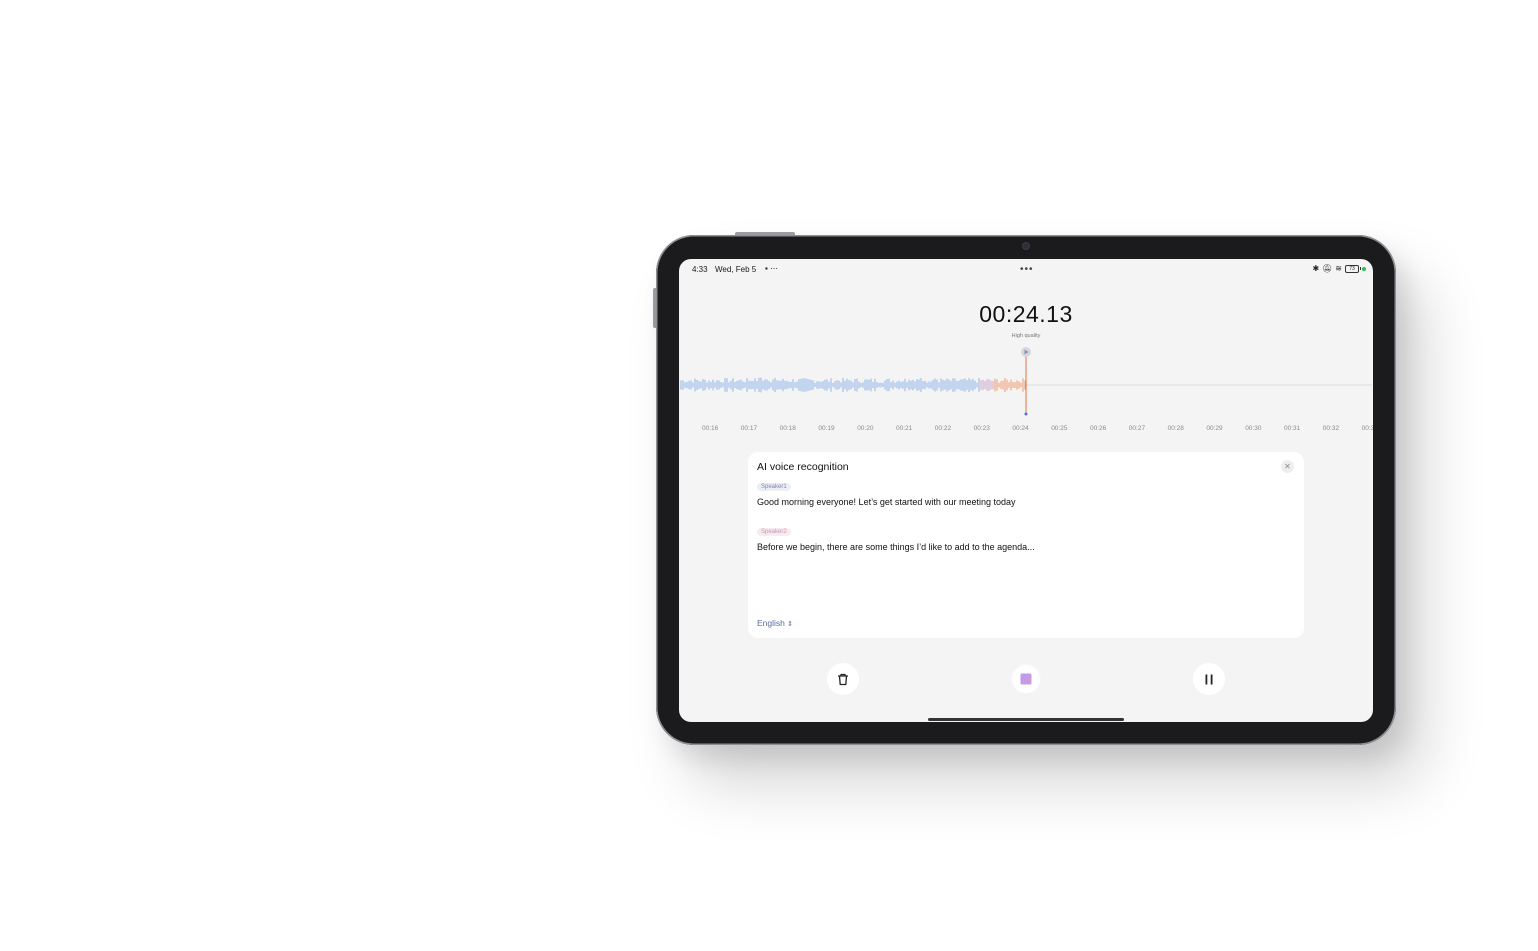 The width and height of the screenshot is (1538, 951). What do you see at coordinates (749, 428) in the screenshot?
I see `timeline-tick-label: 00:17` at bounding box center [749, 428].